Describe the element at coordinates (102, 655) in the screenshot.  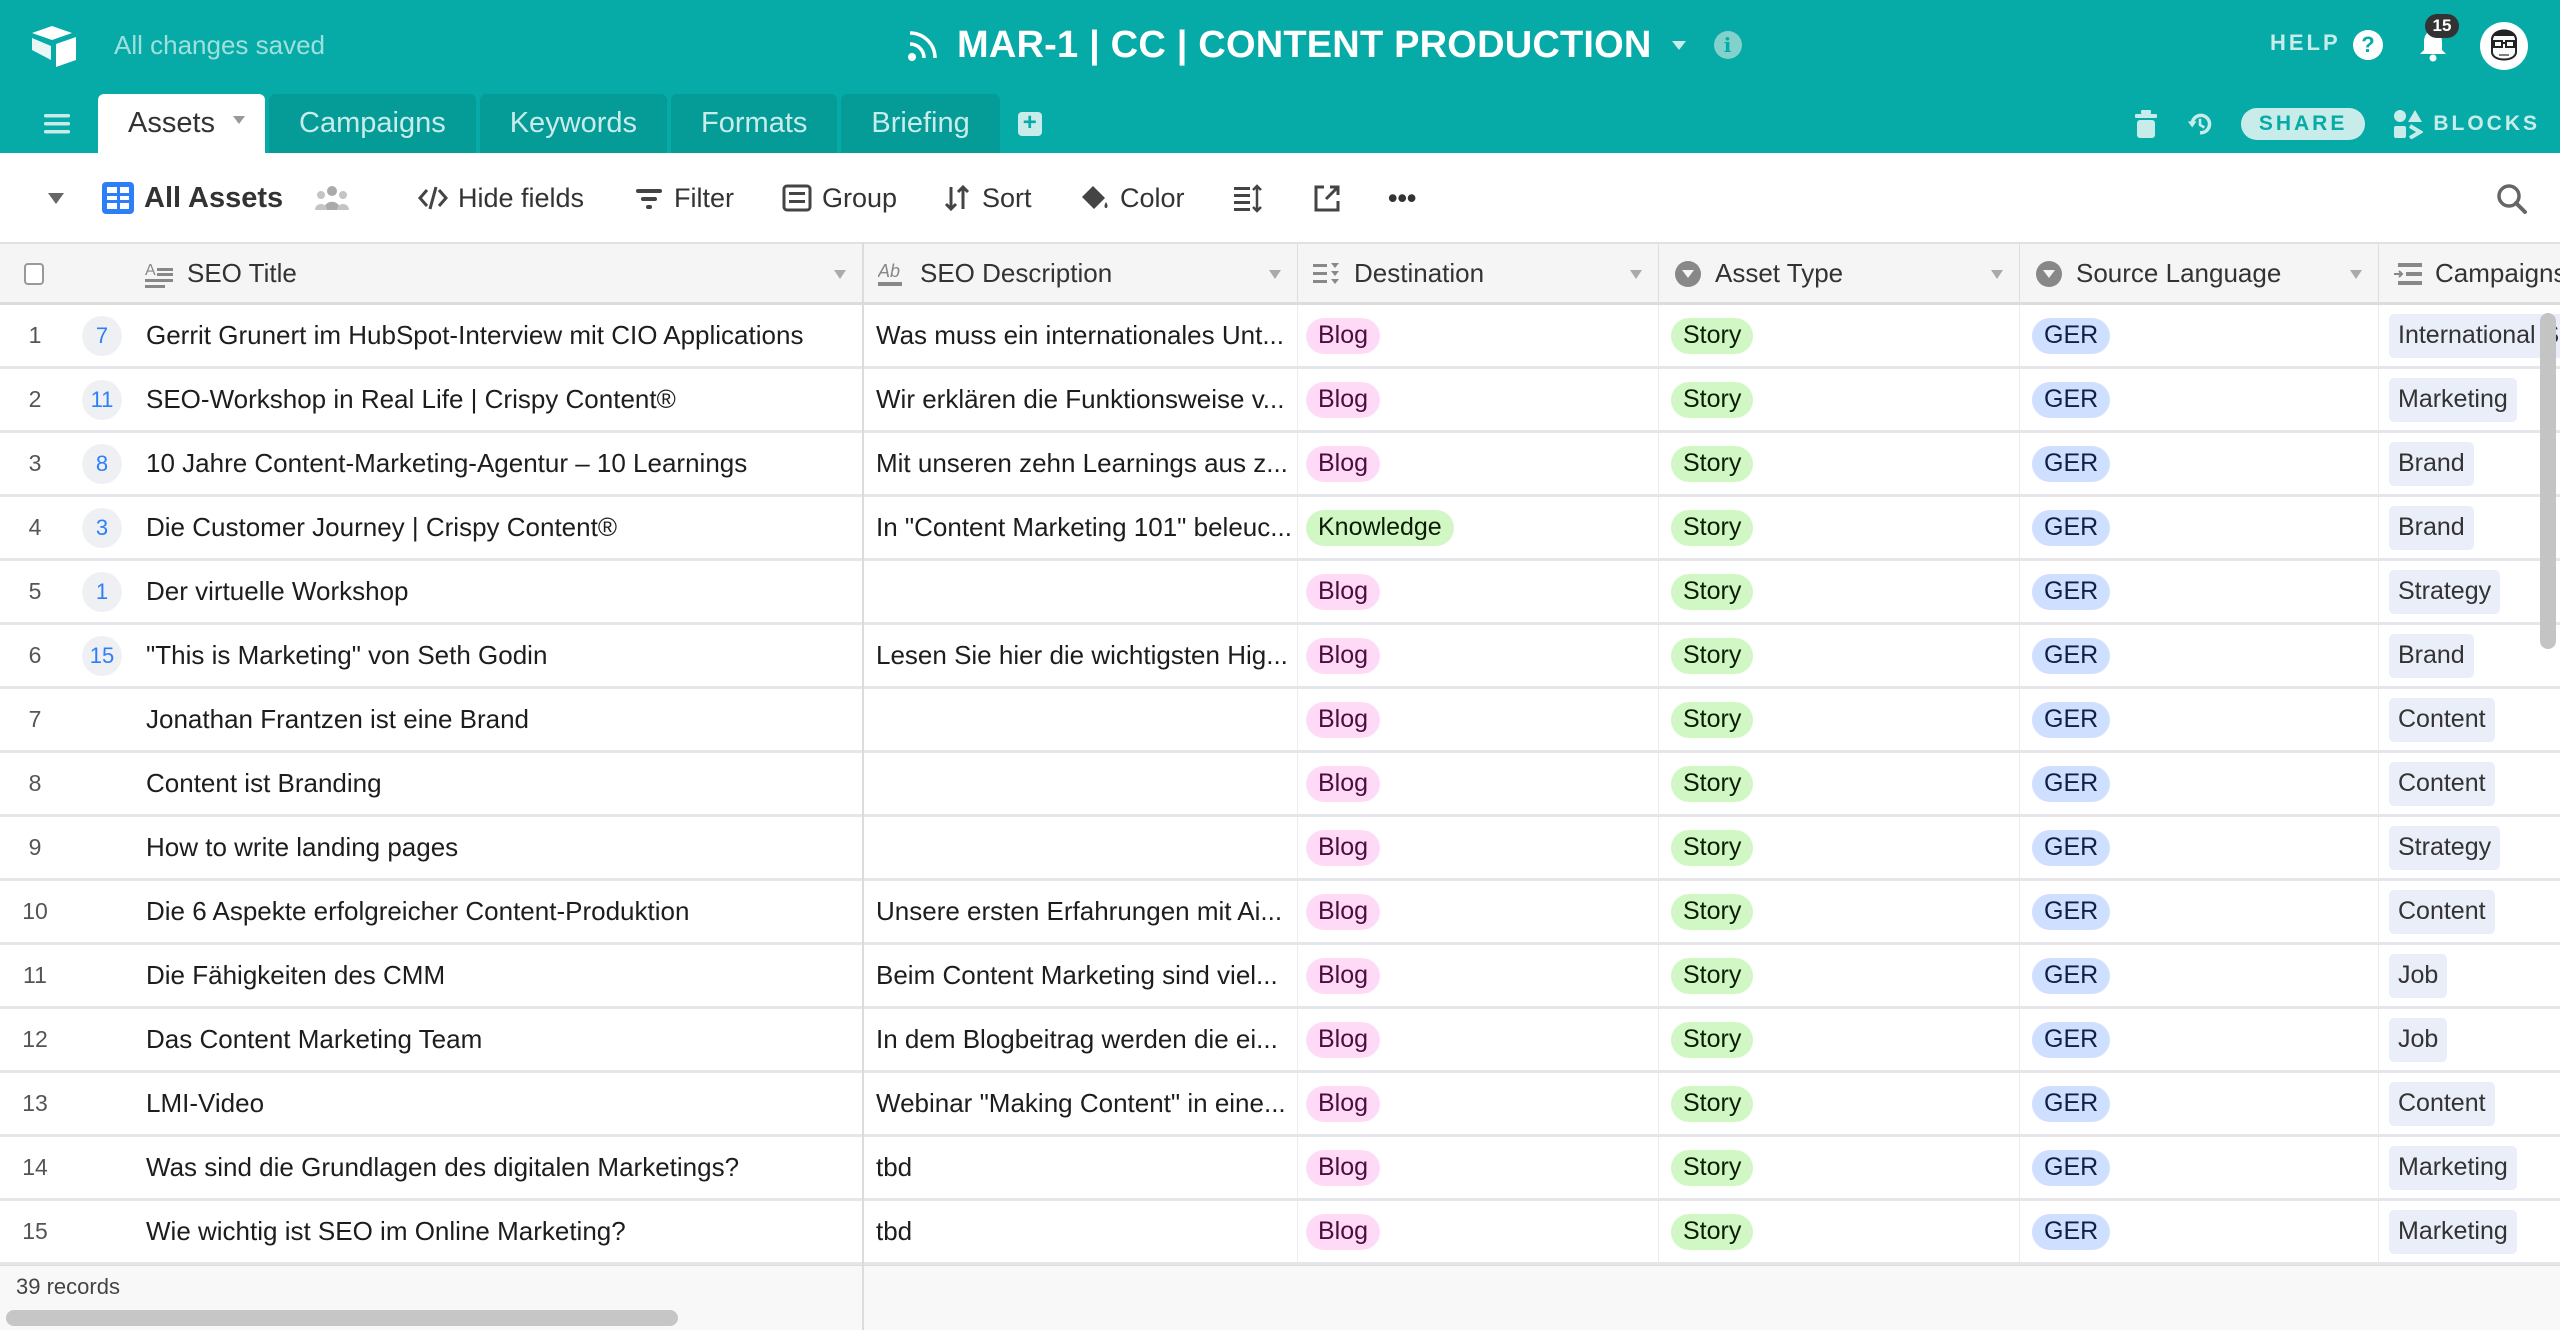
I see `comment-count-badge: 15` at that location.